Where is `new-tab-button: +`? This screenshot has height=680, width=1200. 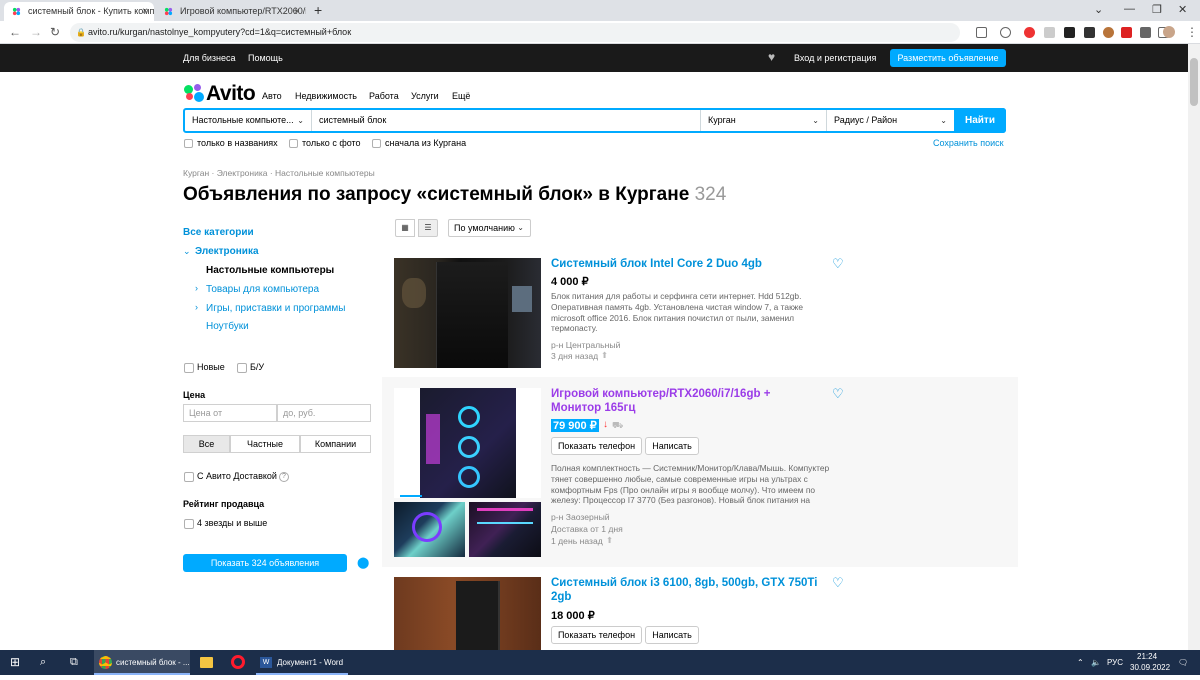
new-tab-button: + is located at coordinates (318, 10).